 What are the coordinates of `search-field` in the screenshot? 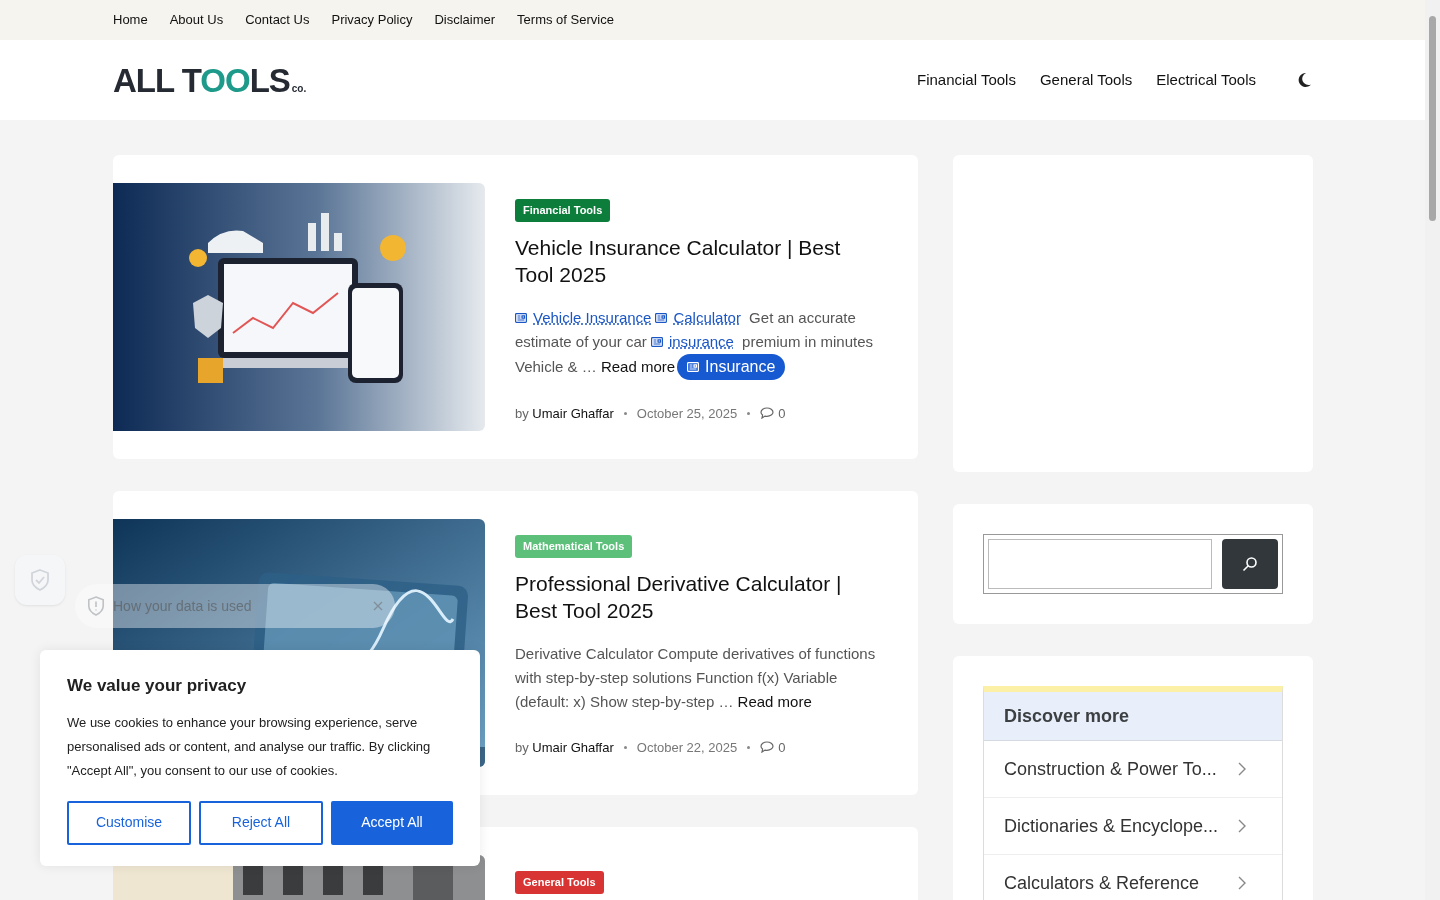 It's located at (1100, 564).